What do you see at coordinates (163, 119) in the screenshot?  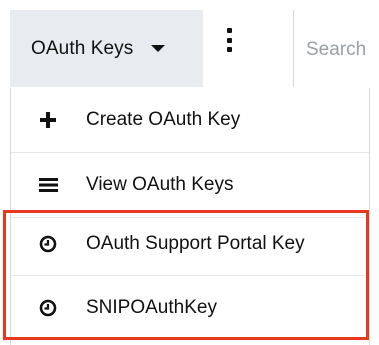 I see `menu-item-label: Create OAuth Key` at bounding box center [163, 119].